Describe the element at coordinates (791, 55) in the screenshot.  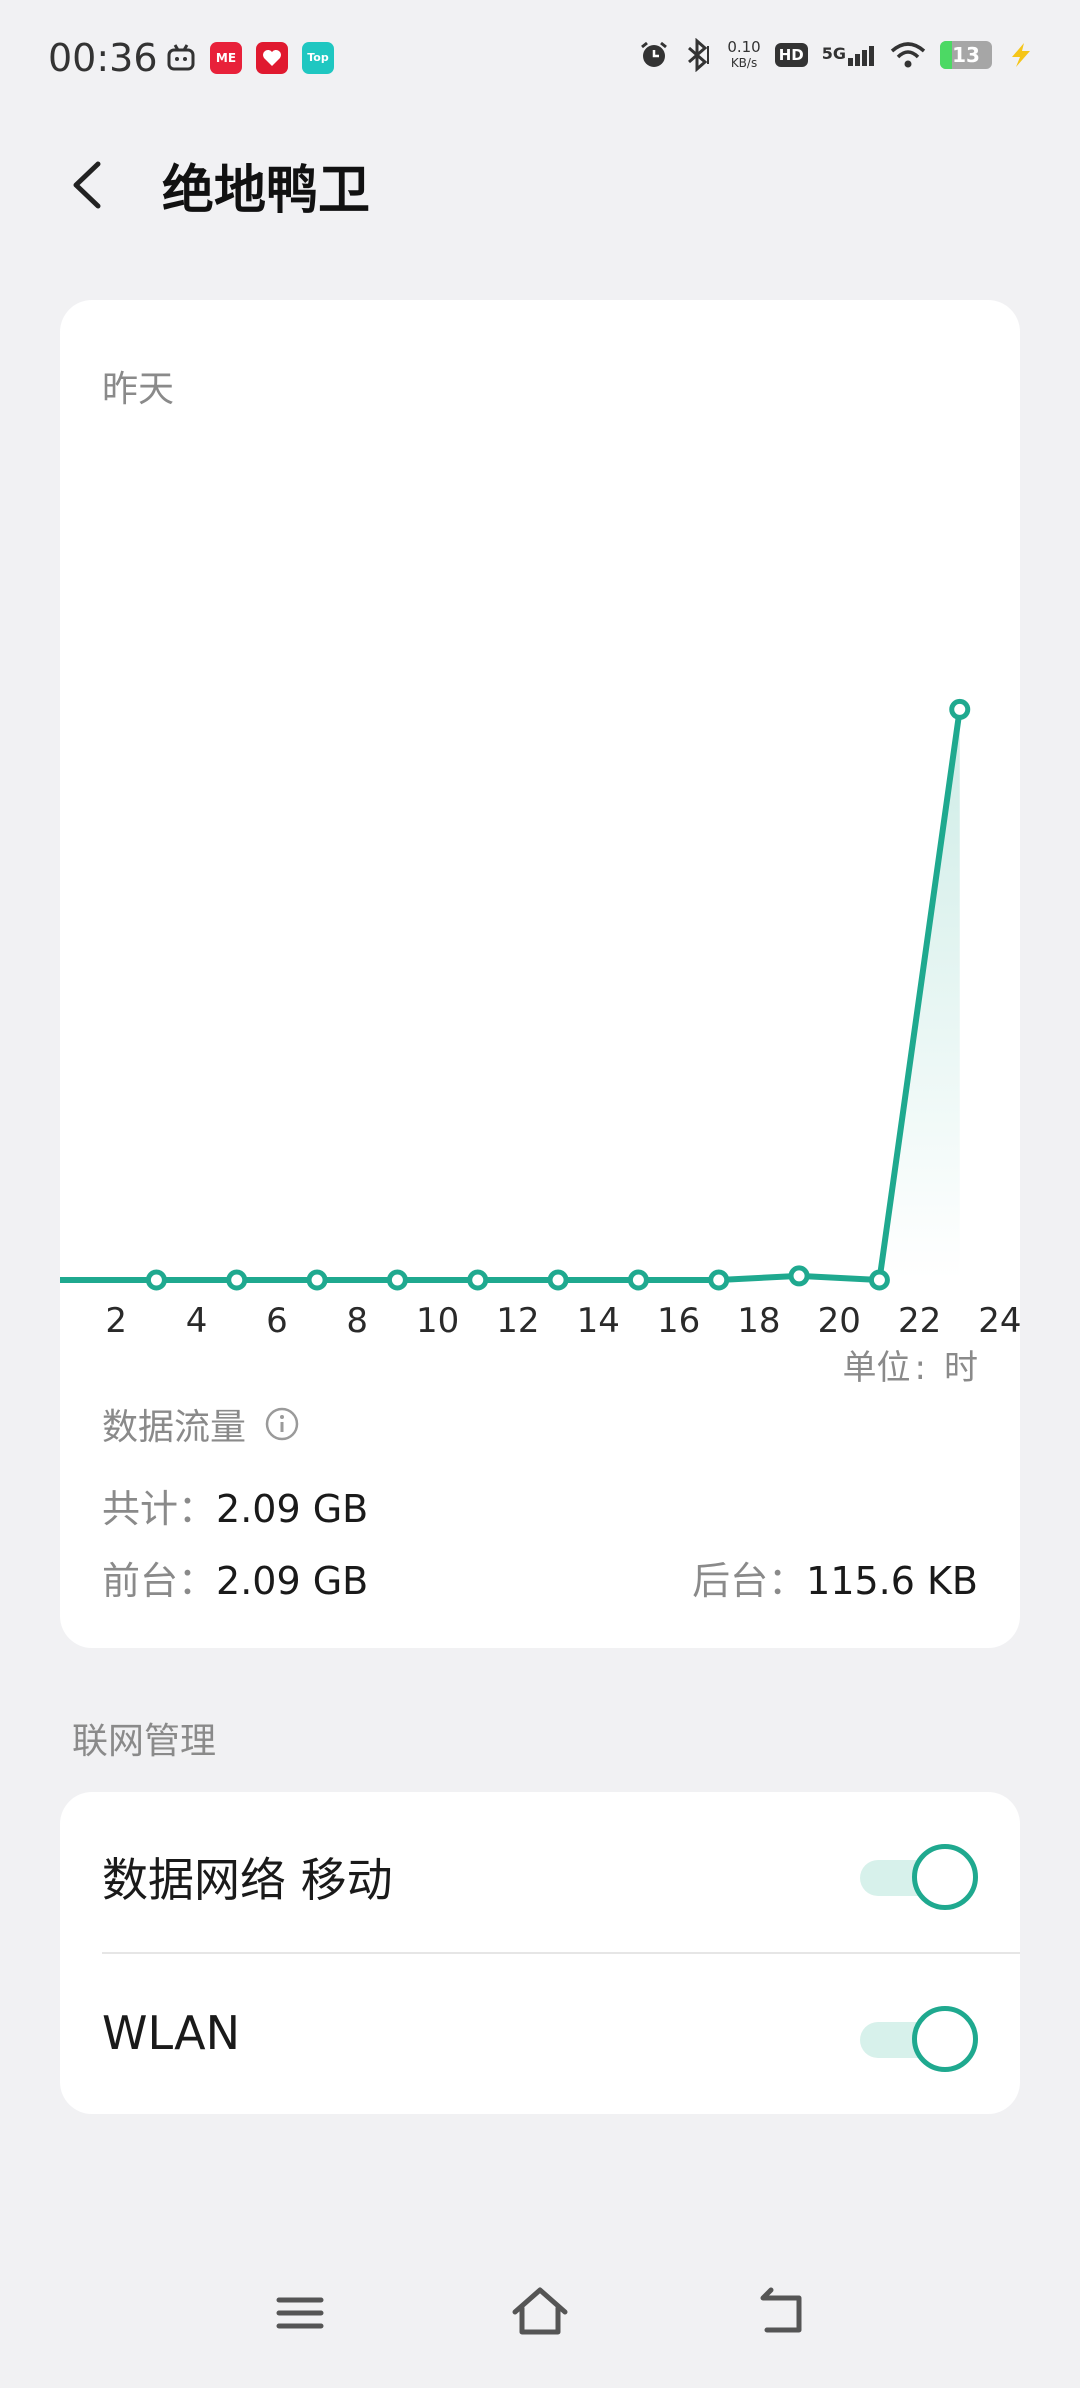
I see `hd-icon: HD` at that location.